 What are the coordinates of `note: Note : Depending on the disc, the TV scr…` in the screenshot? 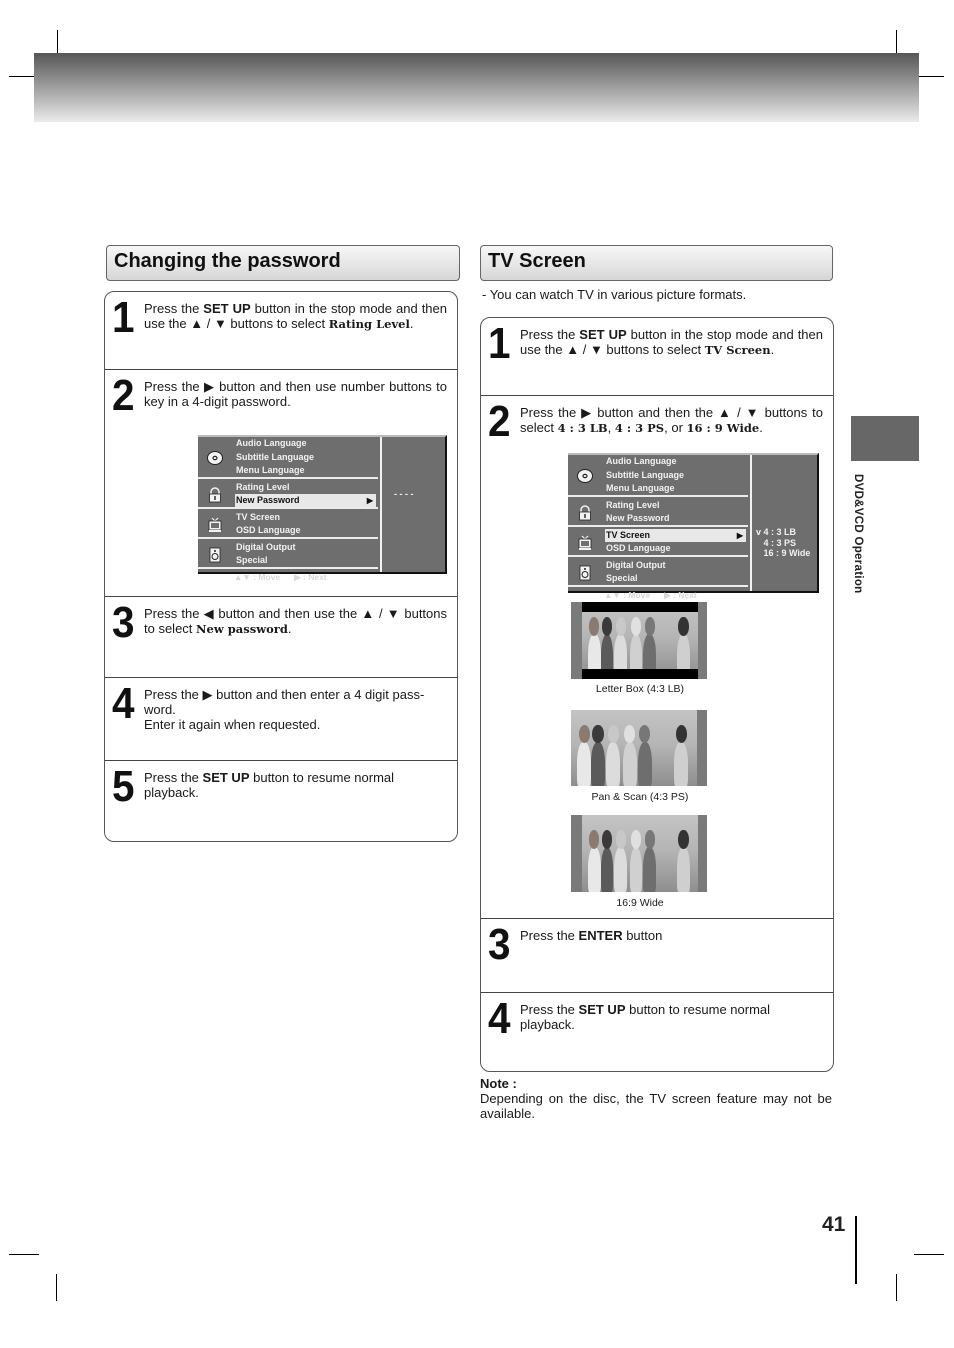 It's located at (656, 1098).